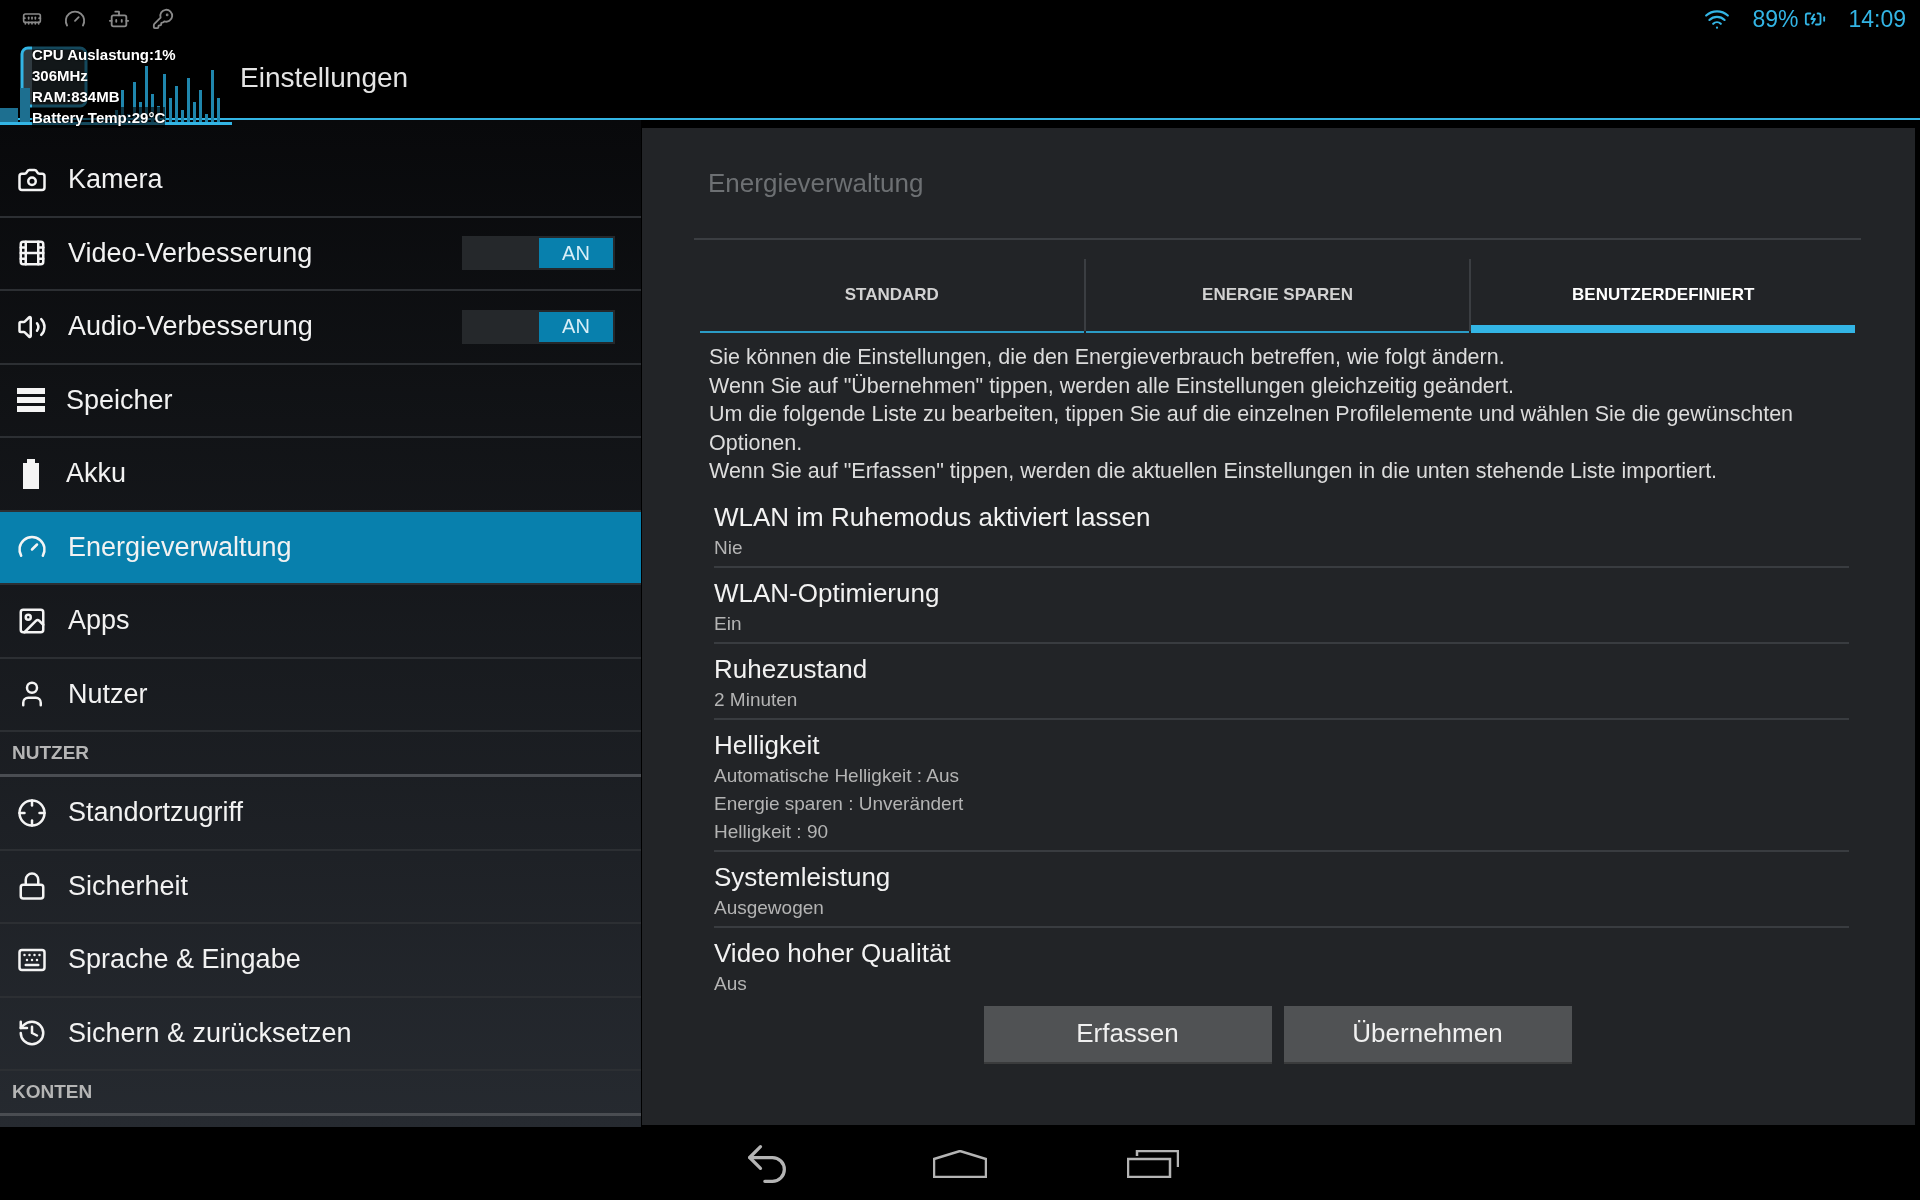 This screenshot has width=1920, height=1200. What do you see at coordinates (1775, 19) in the screenshot?
I see `battery-percent: 89%` at bounding box center [1775, 19].